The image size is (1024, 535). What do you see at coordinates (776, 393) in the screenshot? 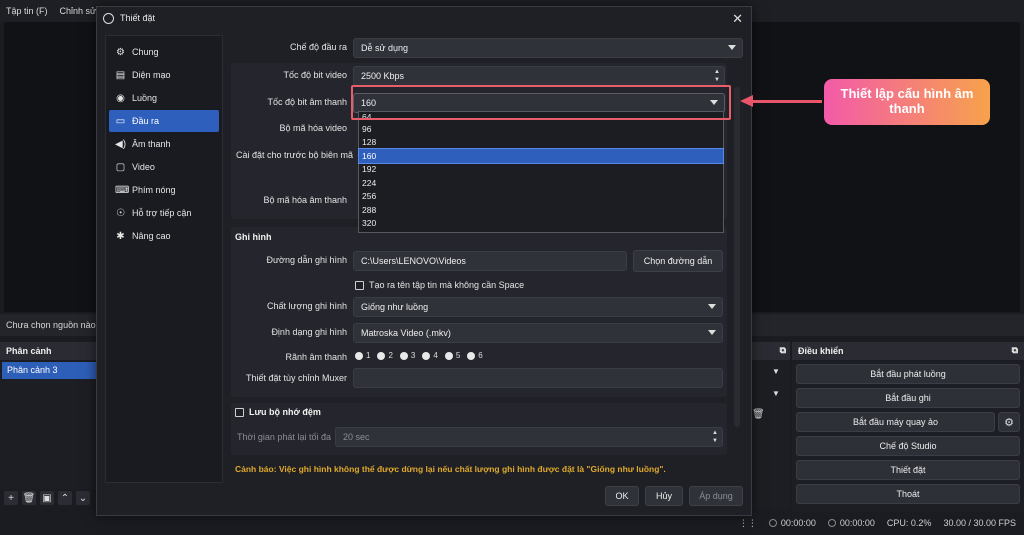
I see `mixer-dropdown-icon-2: ▼` at bounding box center [776, 393].